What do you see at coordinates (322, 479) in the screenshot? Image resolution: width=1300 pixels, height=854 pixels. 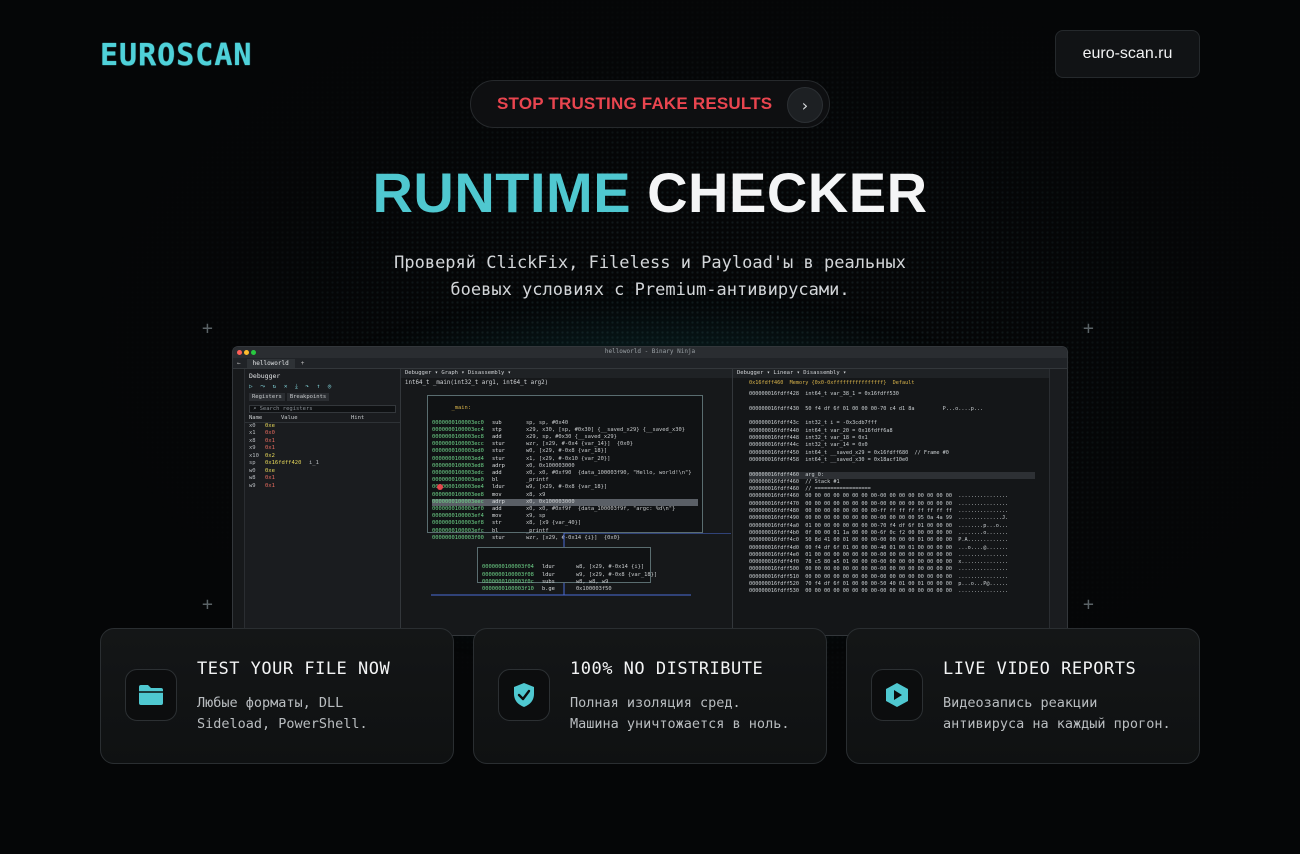 I see `register-row: w8 0x1` at bounding box center [322, 479].